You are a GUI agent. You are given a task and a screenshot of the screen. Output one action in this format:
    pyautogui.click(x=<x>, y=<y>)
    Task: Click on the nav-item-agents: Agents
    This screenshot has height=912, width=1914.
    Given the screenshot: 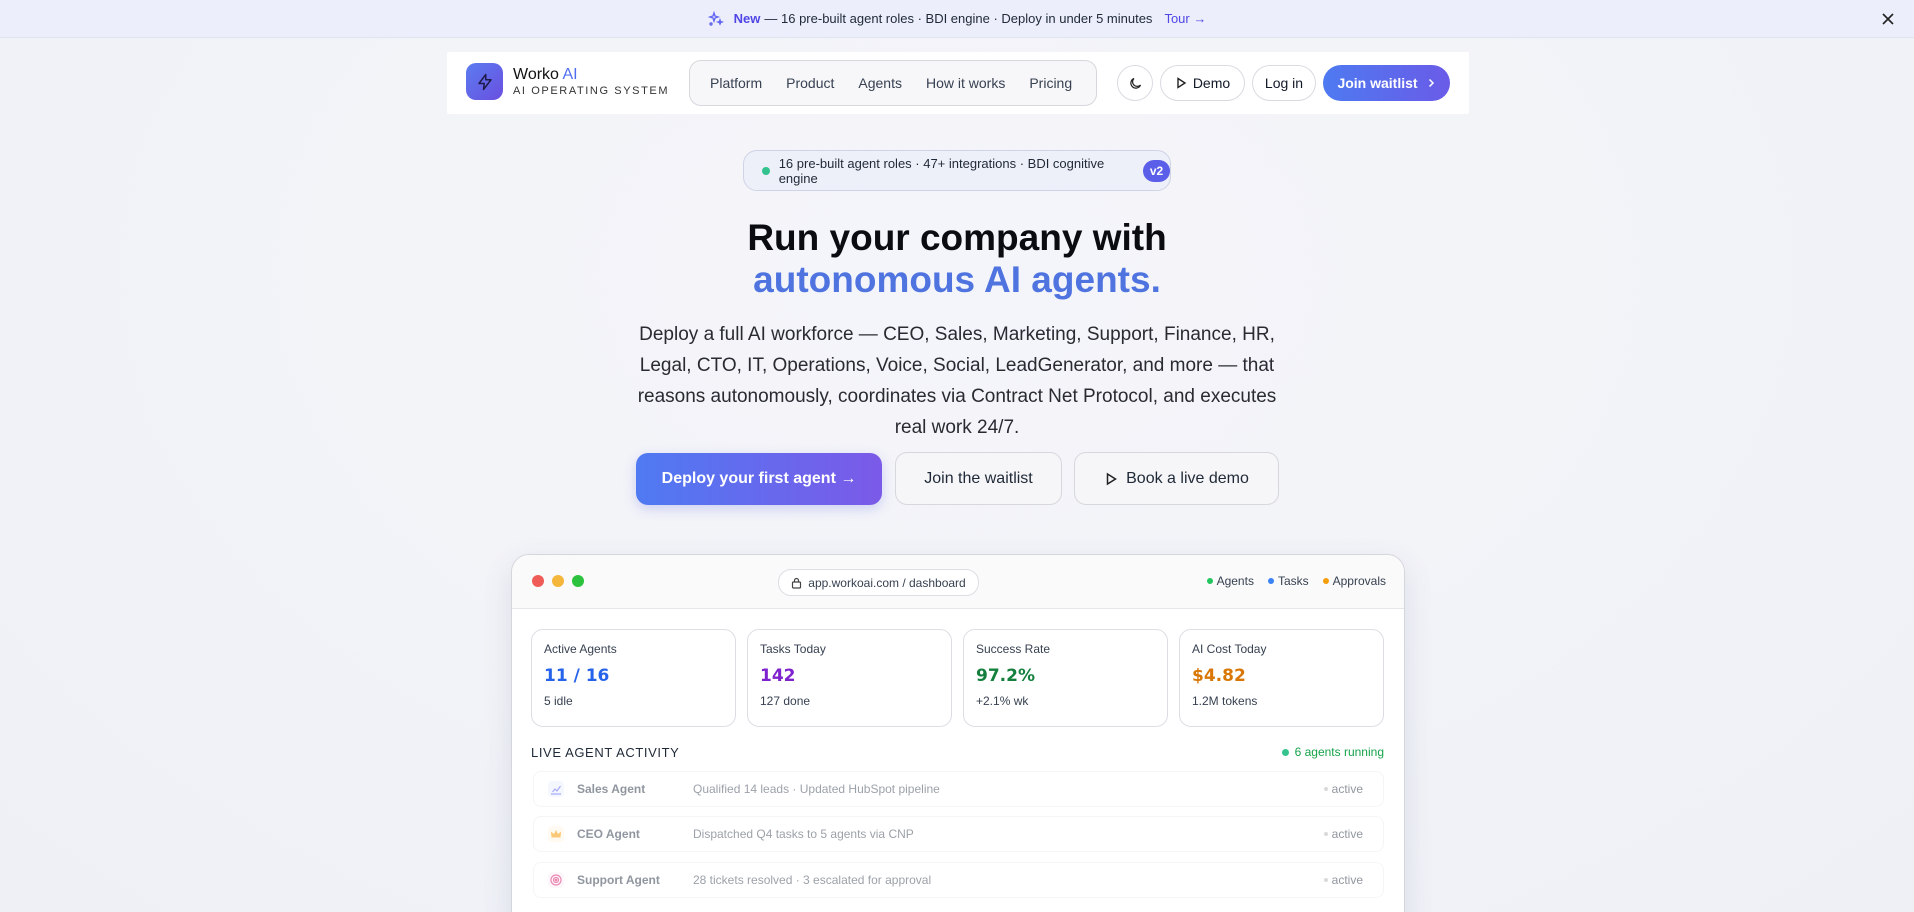 What is the action you would take?
    pyautogui.click(x=880, y=83)
    